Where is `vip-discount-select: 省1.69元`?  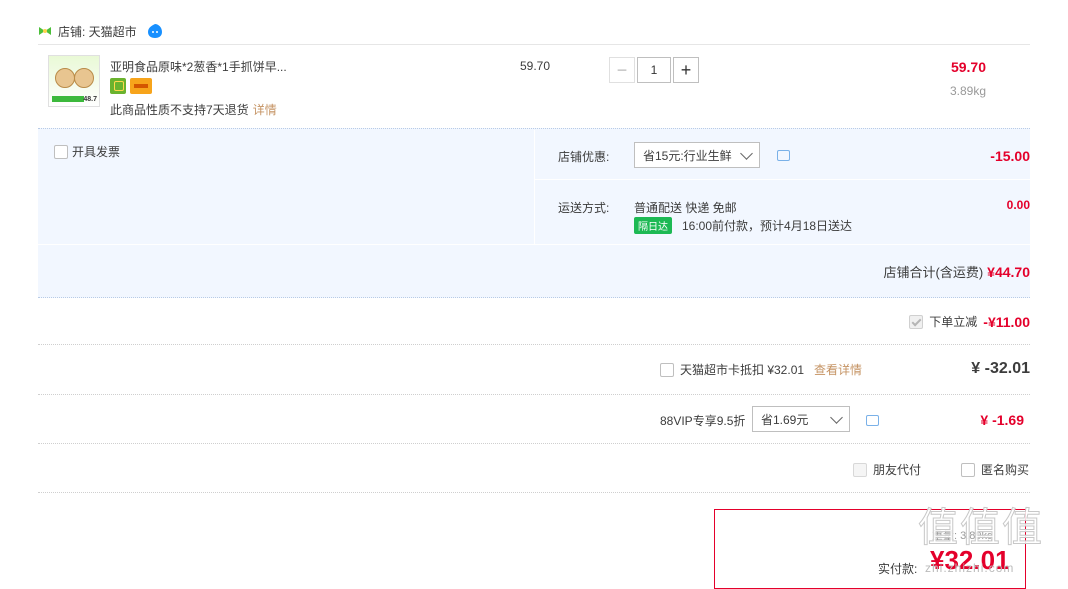
vip-discount-select: 省1.69元 is located at coordinates (801, 419).